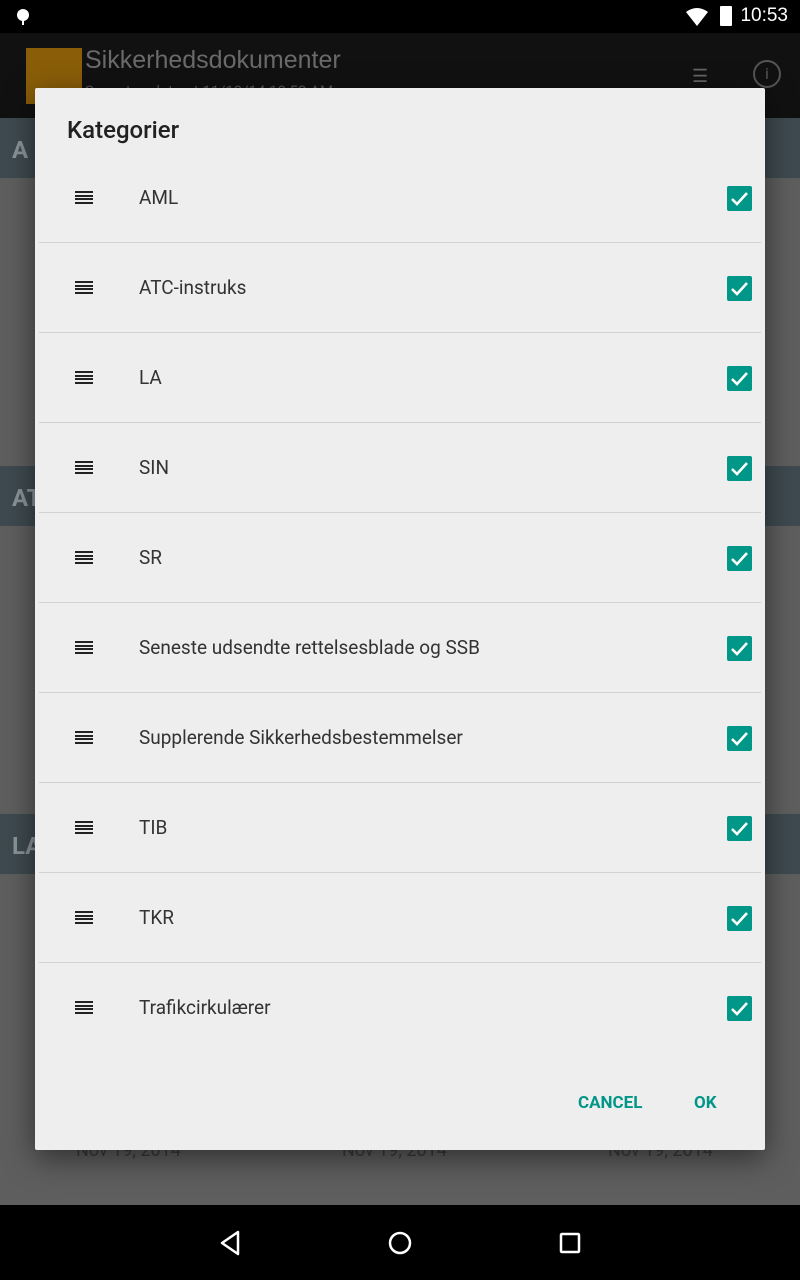 The image size is (800, 1280). I want to click on category-item: Seneste udsendte rettelsesblade og SSB, so click(400, 648).